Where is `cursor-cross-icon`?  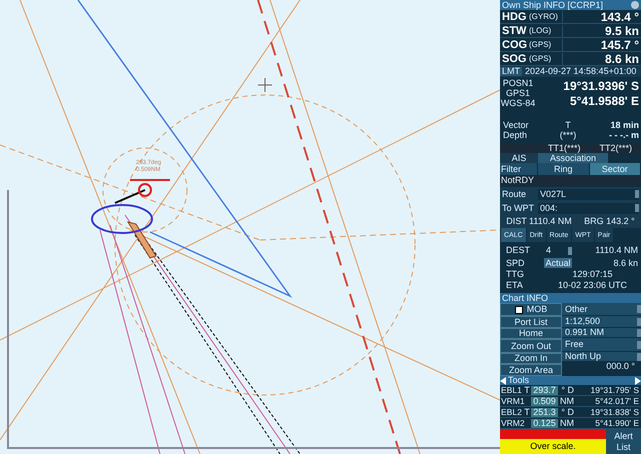
cursor-cross-icon is located at coordinates (265, 85).